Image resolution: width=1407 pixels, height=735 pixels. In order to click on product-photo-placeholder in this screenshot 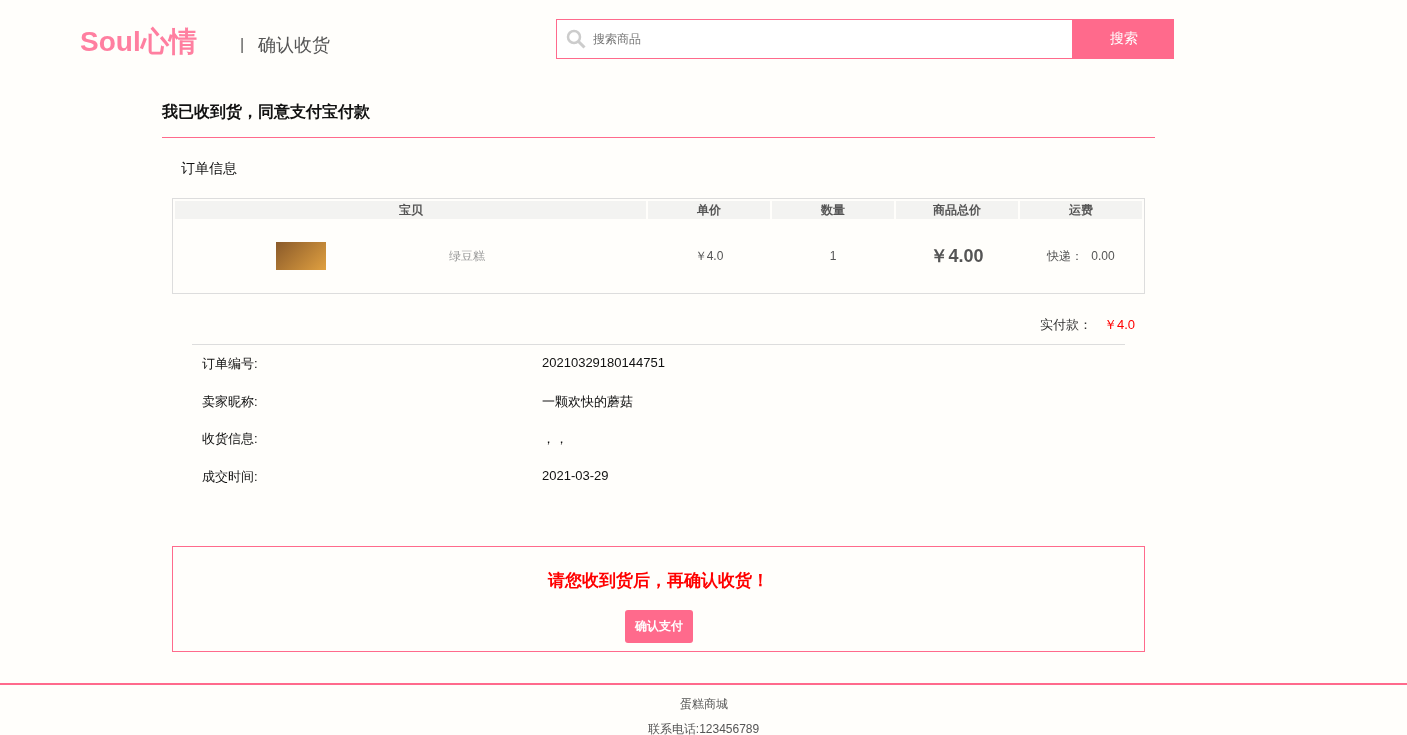, I will do `click(301, 256)`.